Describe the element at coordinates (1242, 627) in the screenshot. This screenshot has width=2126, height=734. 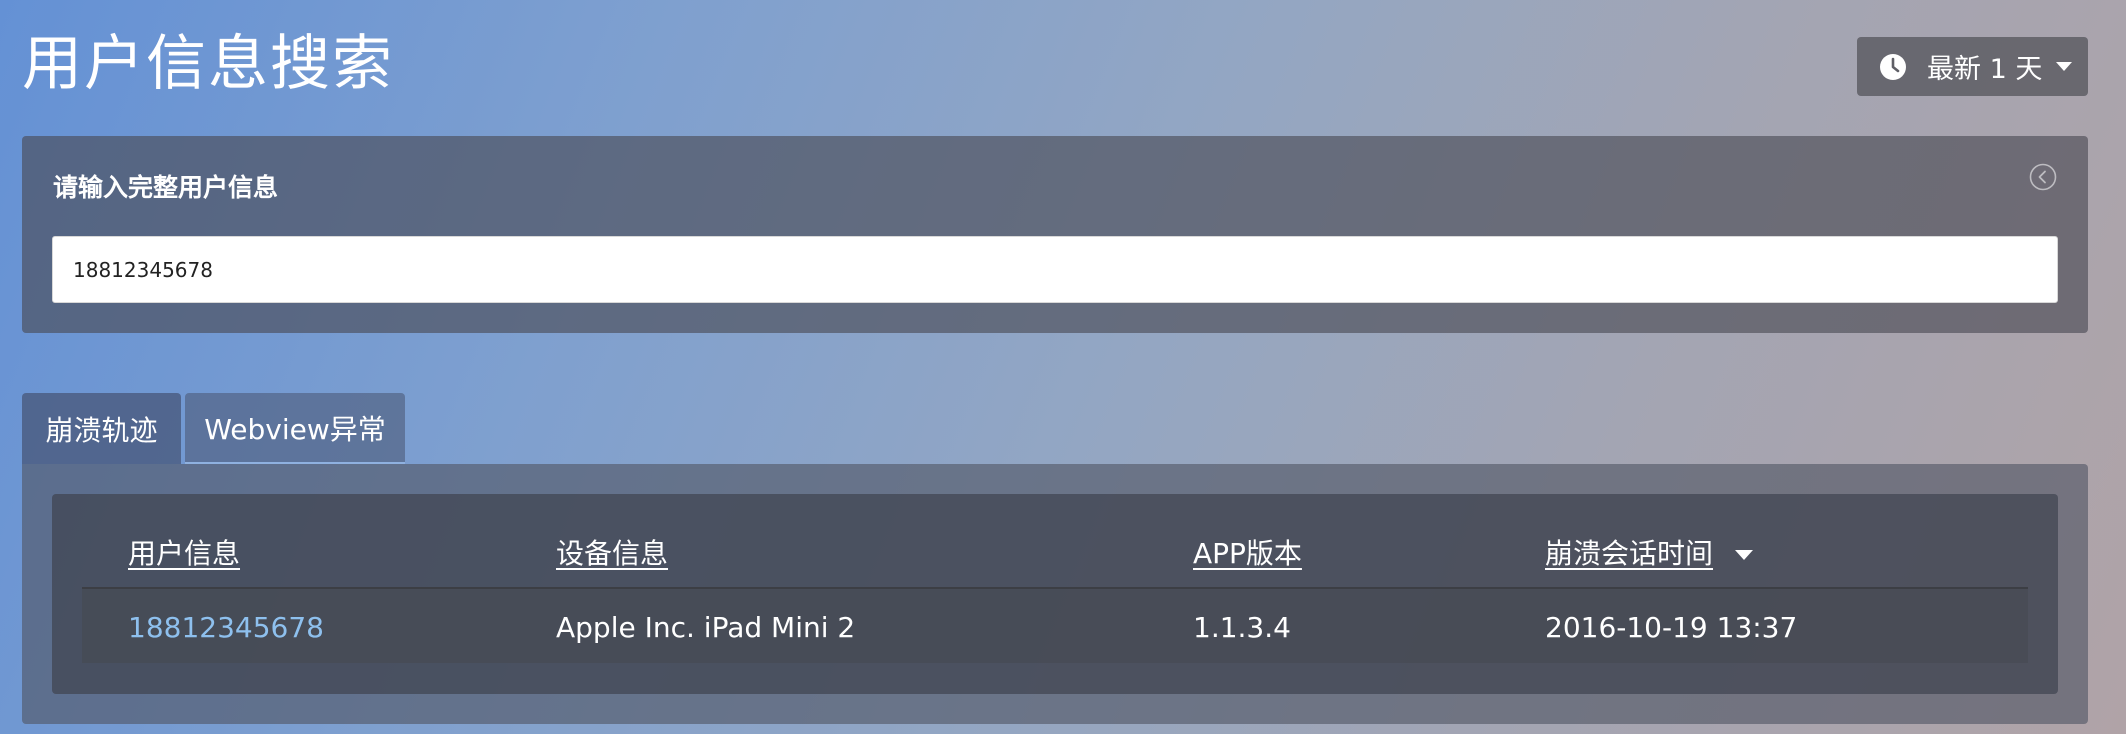
I see `app-version-cell: 1.1.3.4` at that location.